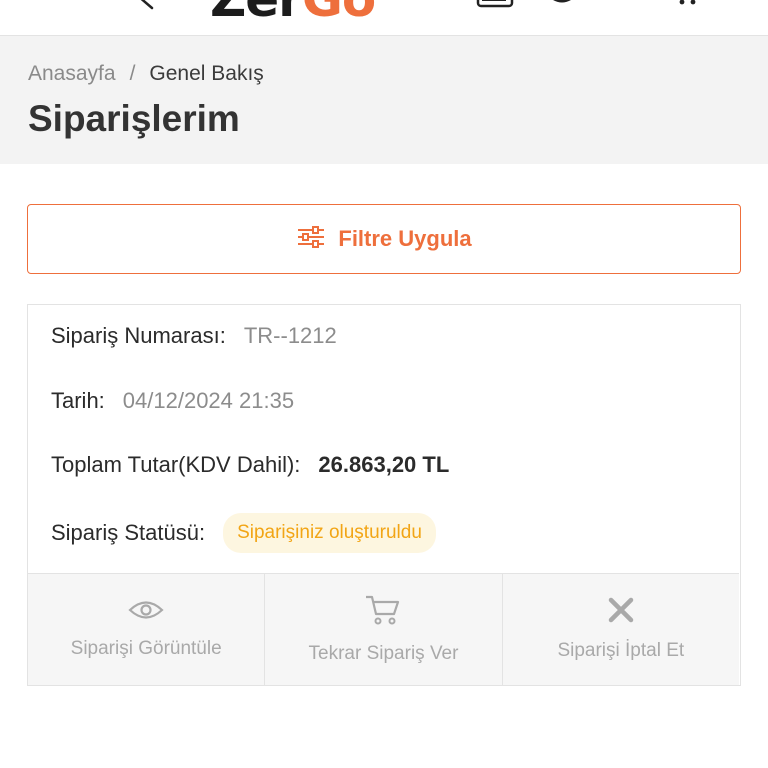  I want to click on filter-button: Filtre Uygula, so click(384, 239).